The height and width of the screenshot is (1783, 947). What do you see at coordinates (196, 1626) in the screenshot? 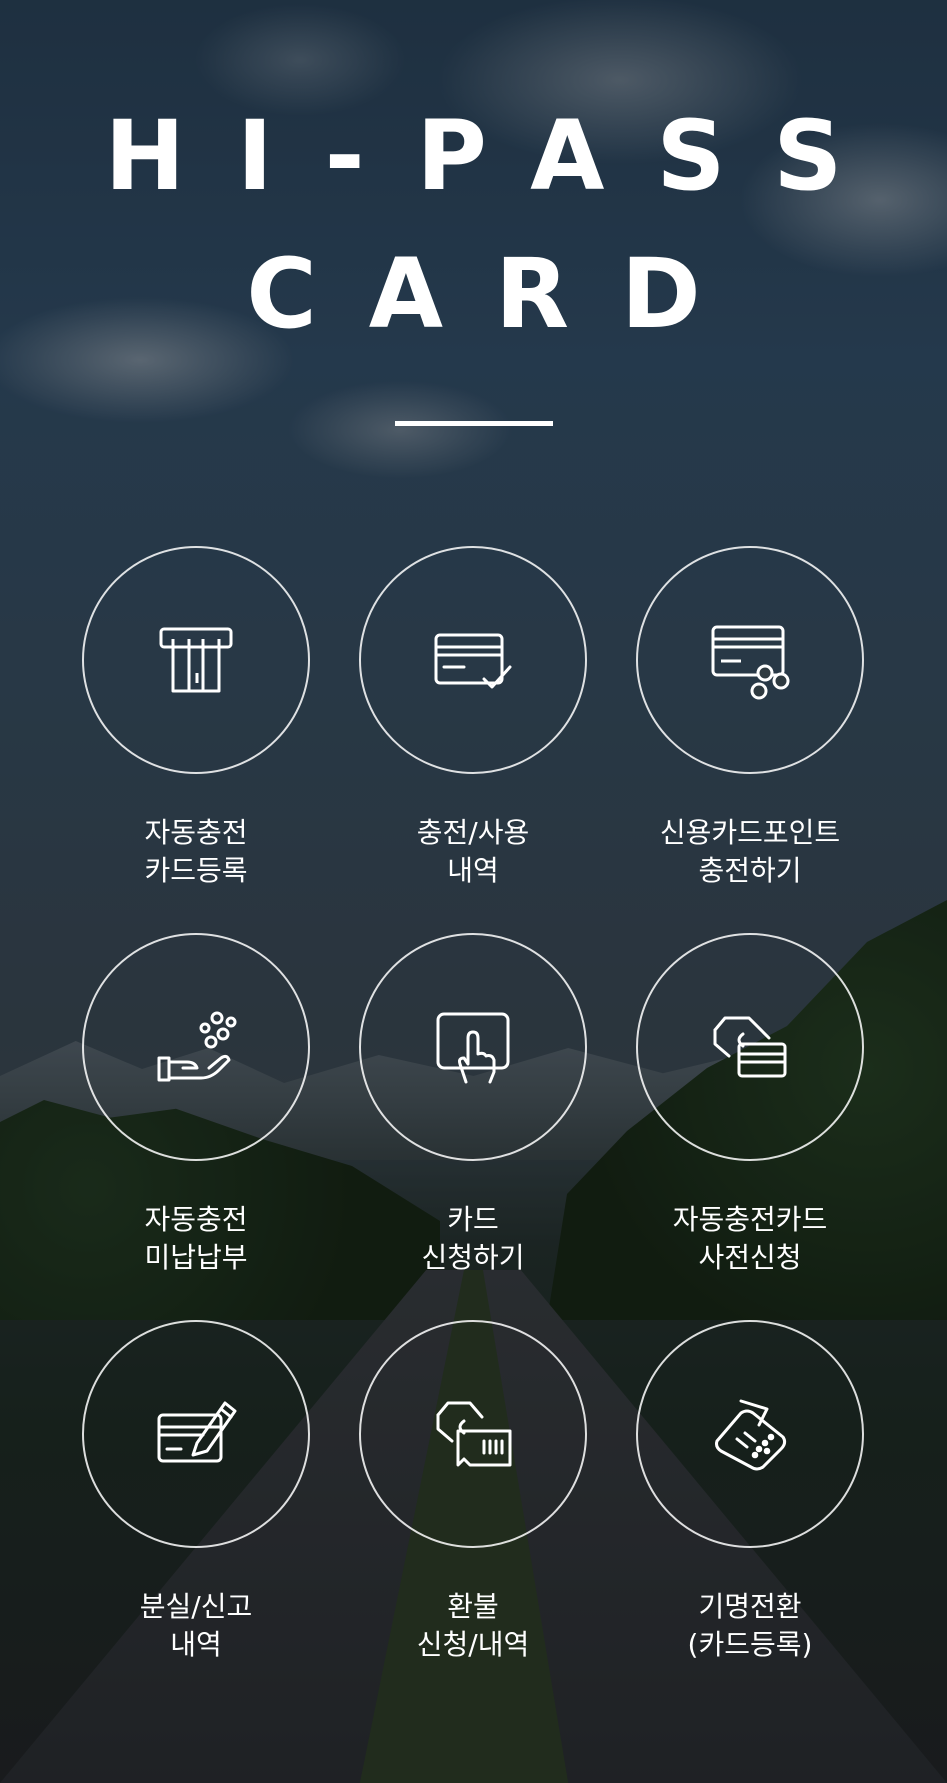
I see `menu-label: 분실/신고 내역` at bounding box center [196, 1626].